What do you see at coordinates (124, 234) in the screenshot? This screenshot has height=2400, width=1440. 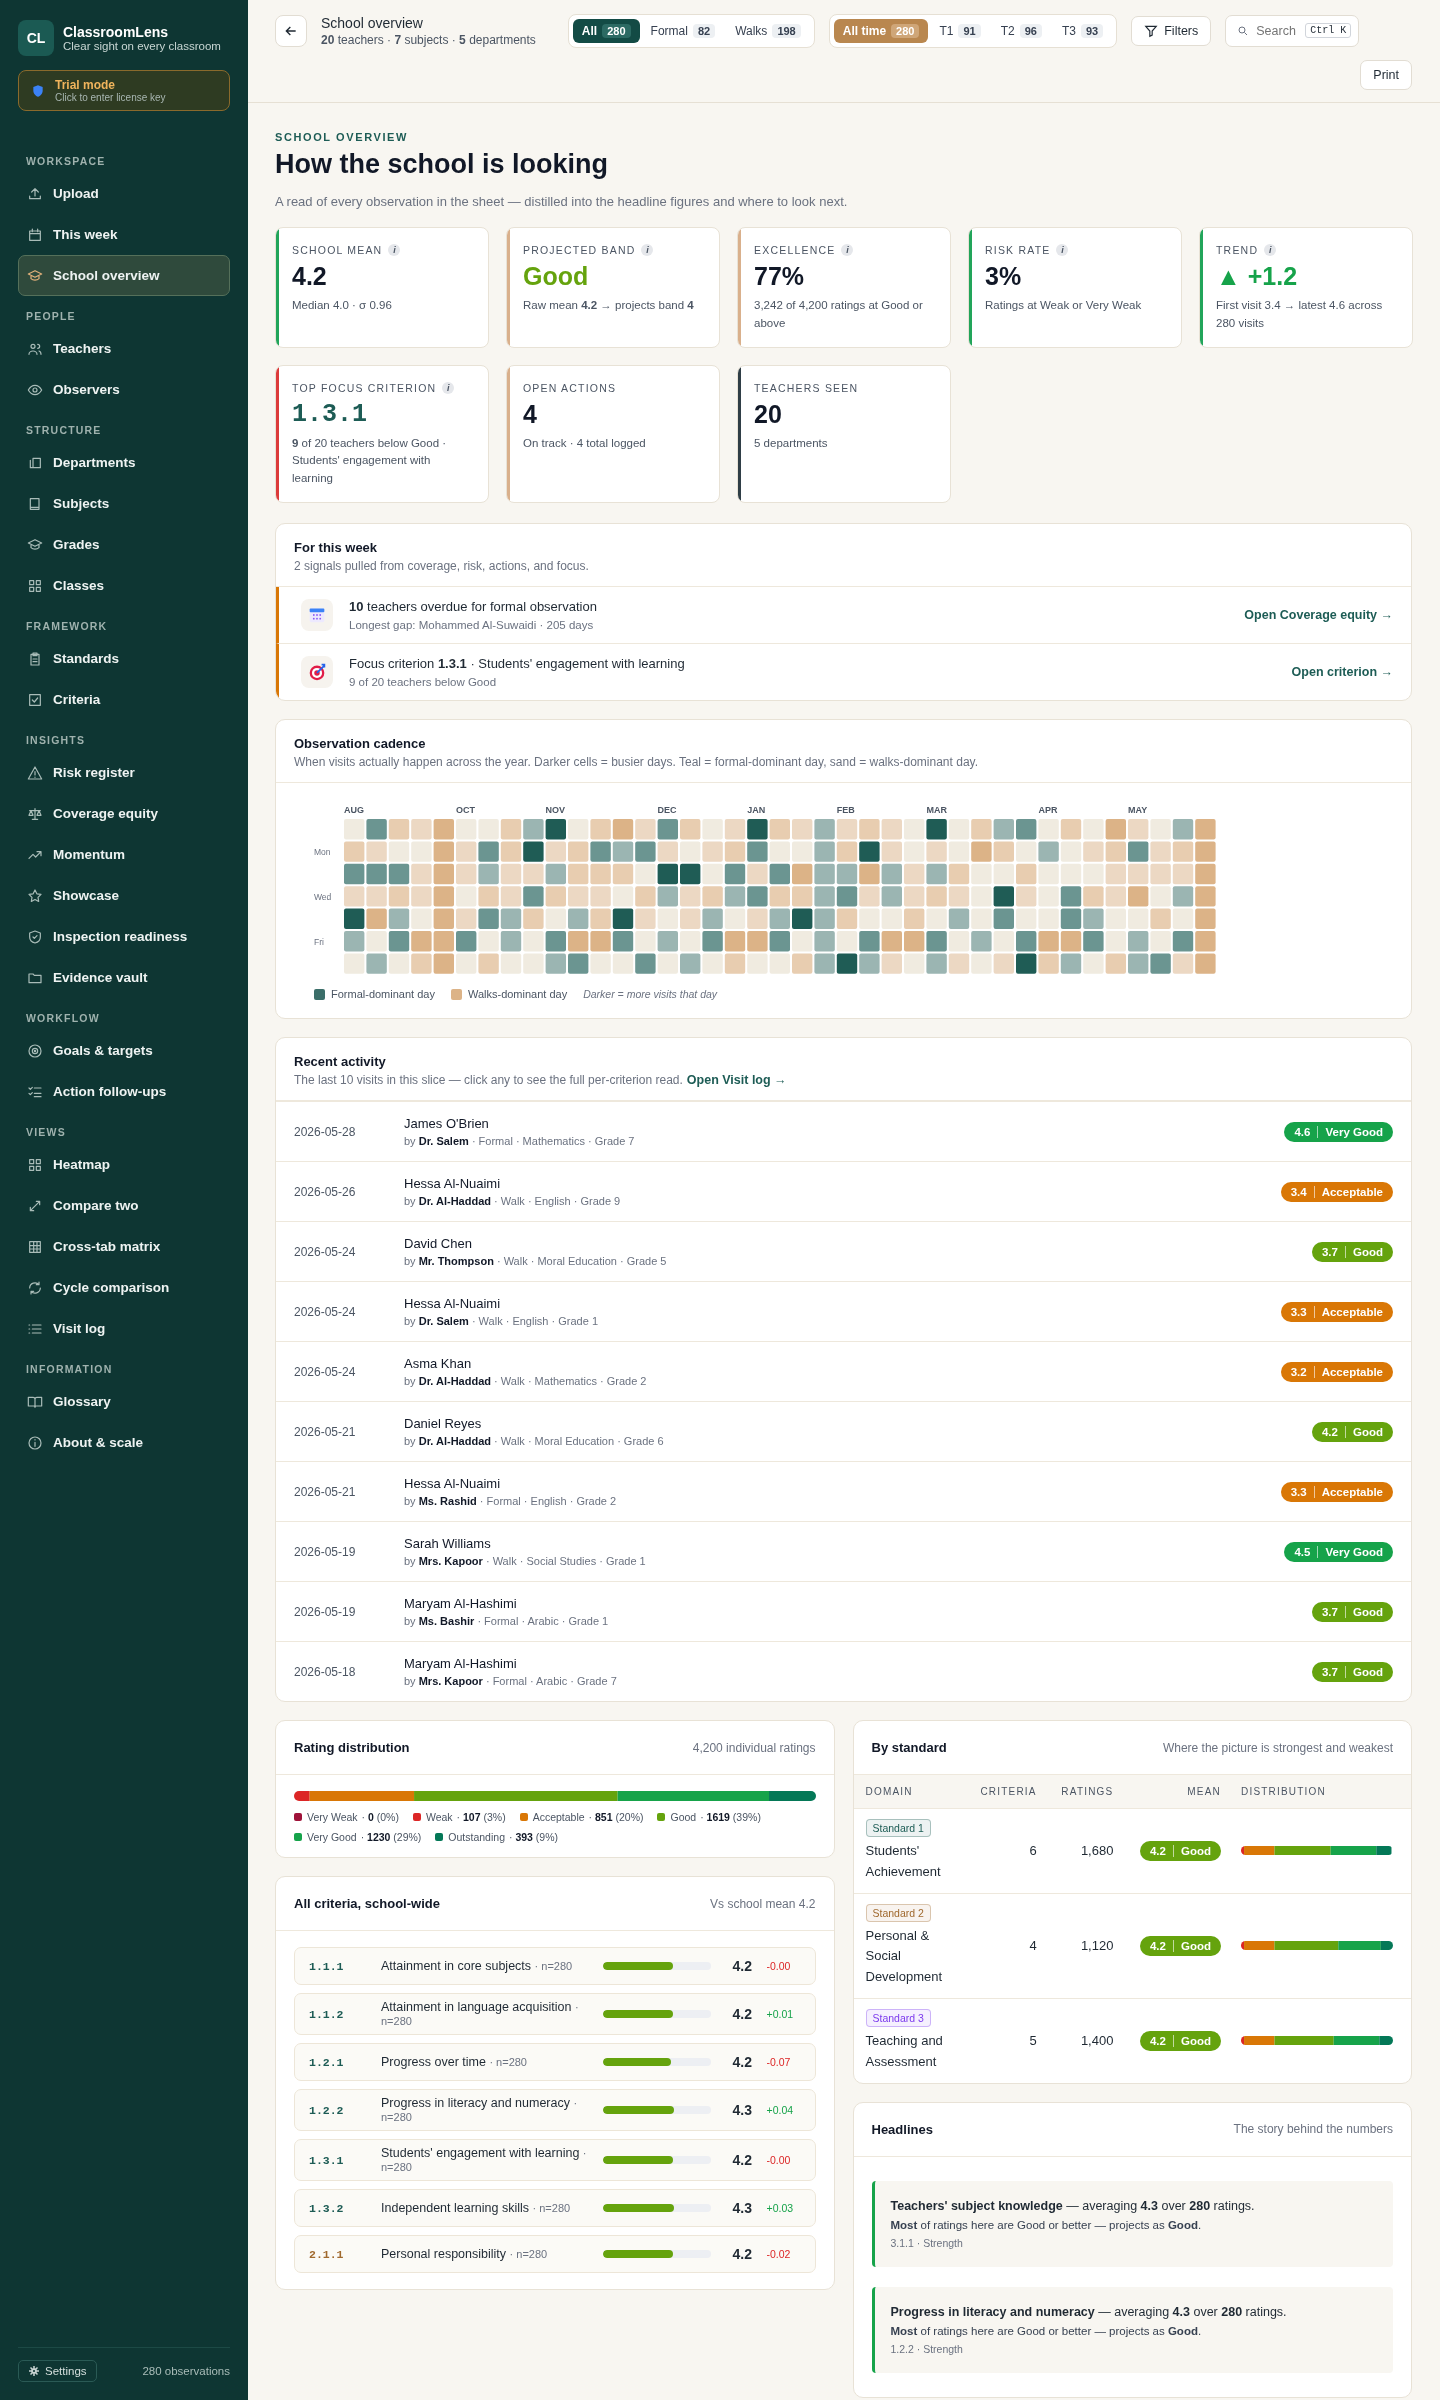 I see `sidebar-item: This week` at bounding box center [124, 234].